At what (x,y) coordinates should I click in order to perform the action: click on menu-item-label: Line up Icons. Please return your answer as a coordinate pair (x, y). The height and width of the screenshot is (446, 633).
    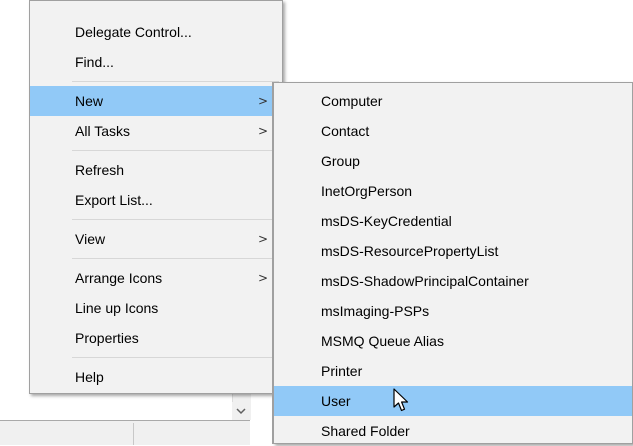
    Looking at the image, I should click on (117, 308).